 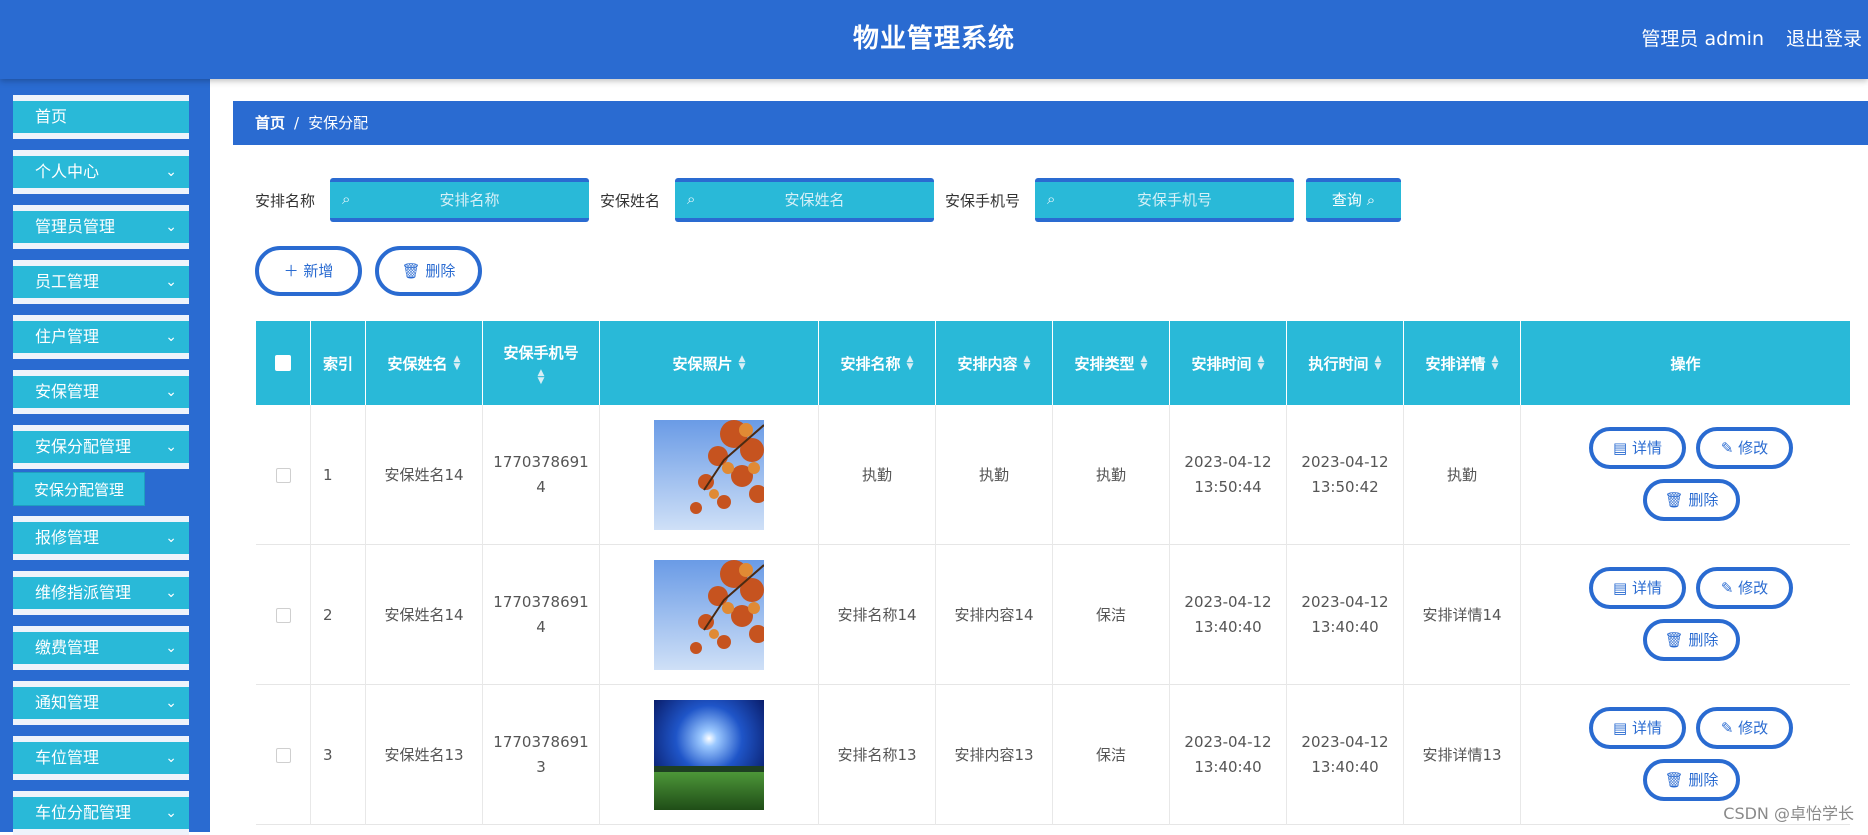 I want to click on header-guard-name: 安保姓名▲▼, so click(x=424, y=363).